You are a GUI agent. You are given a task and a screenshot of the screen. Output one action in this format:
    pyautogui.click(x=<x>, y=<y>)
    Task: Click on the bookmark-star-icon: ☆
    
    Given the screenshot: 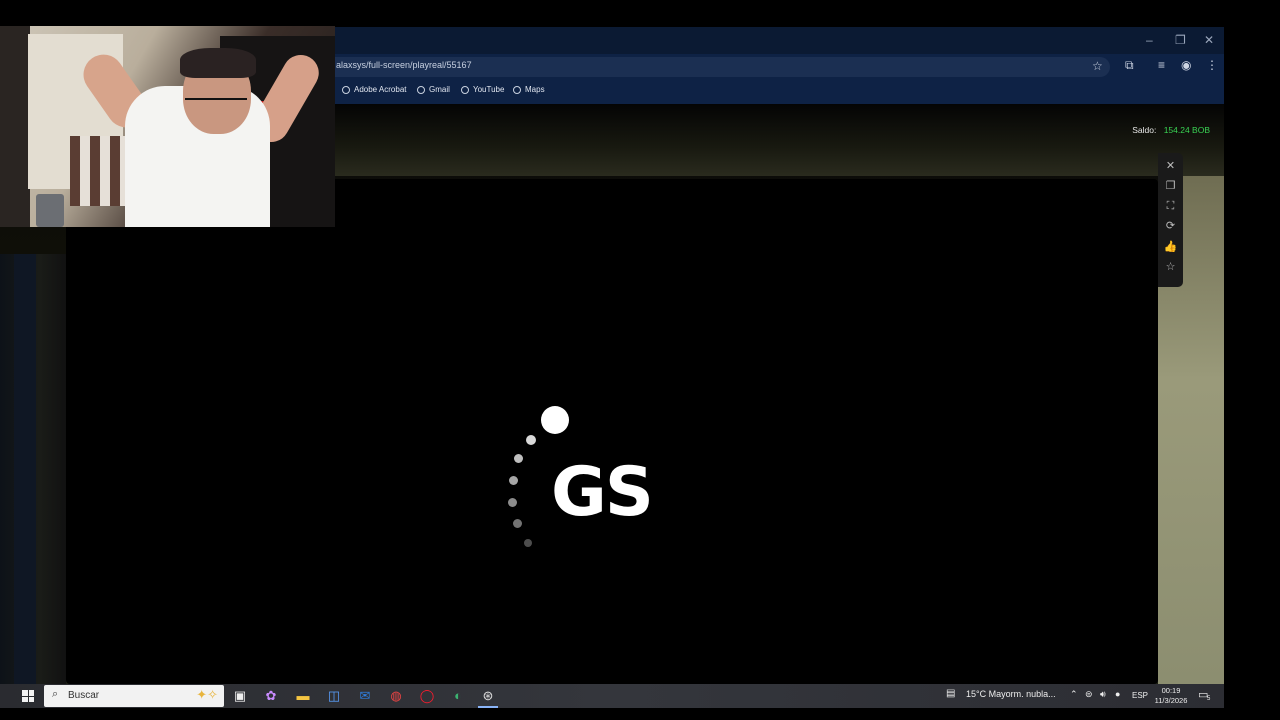 What is the action you would take?
    pyautogui.click(x=1097, y=66)
    